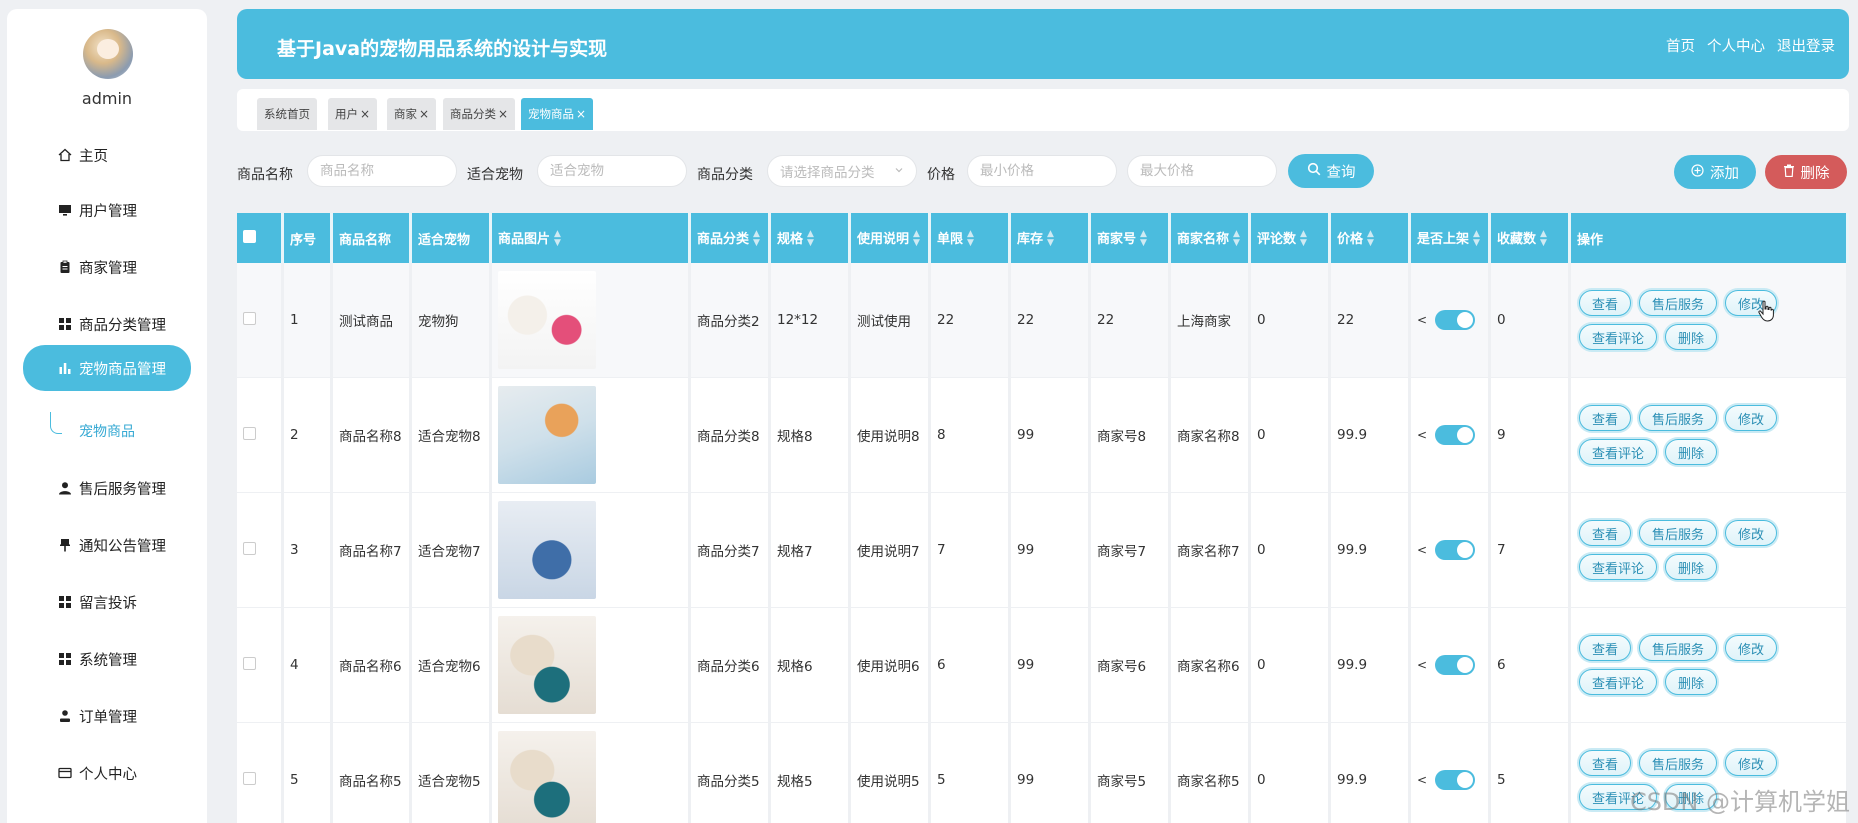 The height and width of the screenshot is (823, 1858). I want to click on header-select-all, so click(260, 238).